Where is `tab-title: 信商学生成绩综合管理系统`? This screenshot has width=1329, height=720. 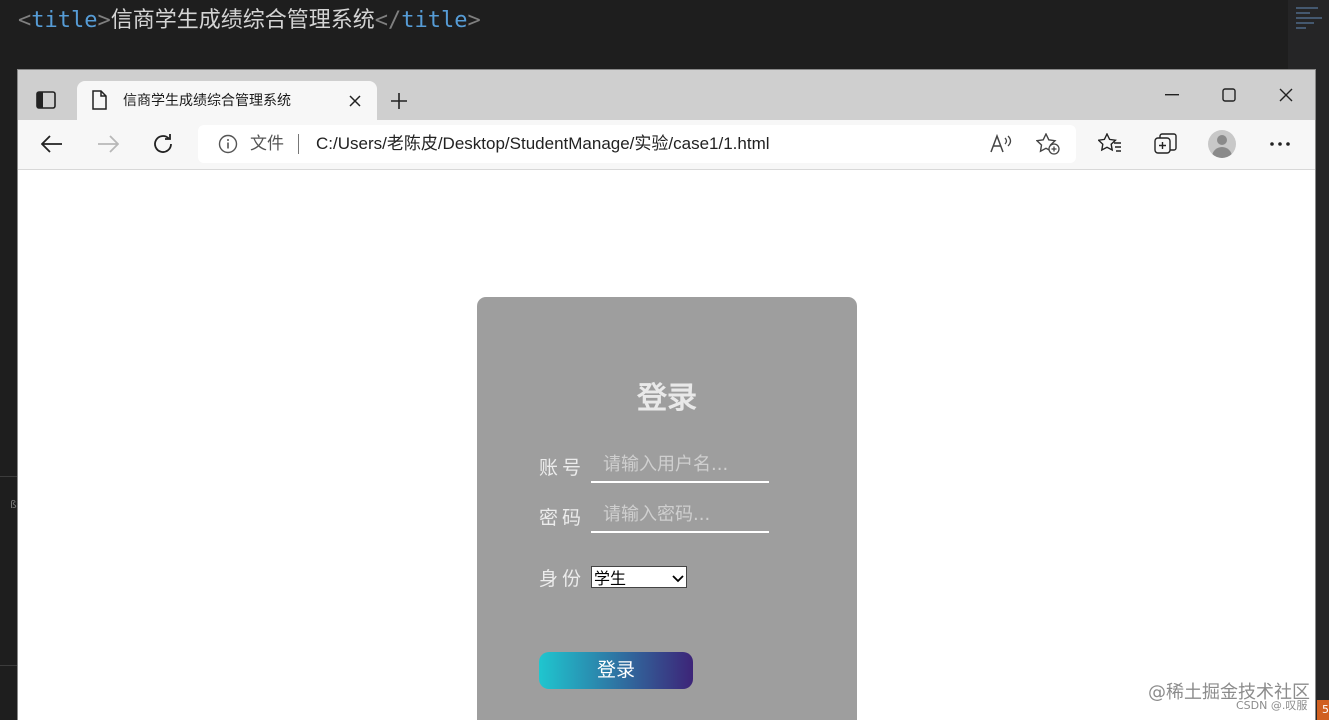
tab-title: 信商学生成绩综合管理系统 is located at coordinates (207, 100).